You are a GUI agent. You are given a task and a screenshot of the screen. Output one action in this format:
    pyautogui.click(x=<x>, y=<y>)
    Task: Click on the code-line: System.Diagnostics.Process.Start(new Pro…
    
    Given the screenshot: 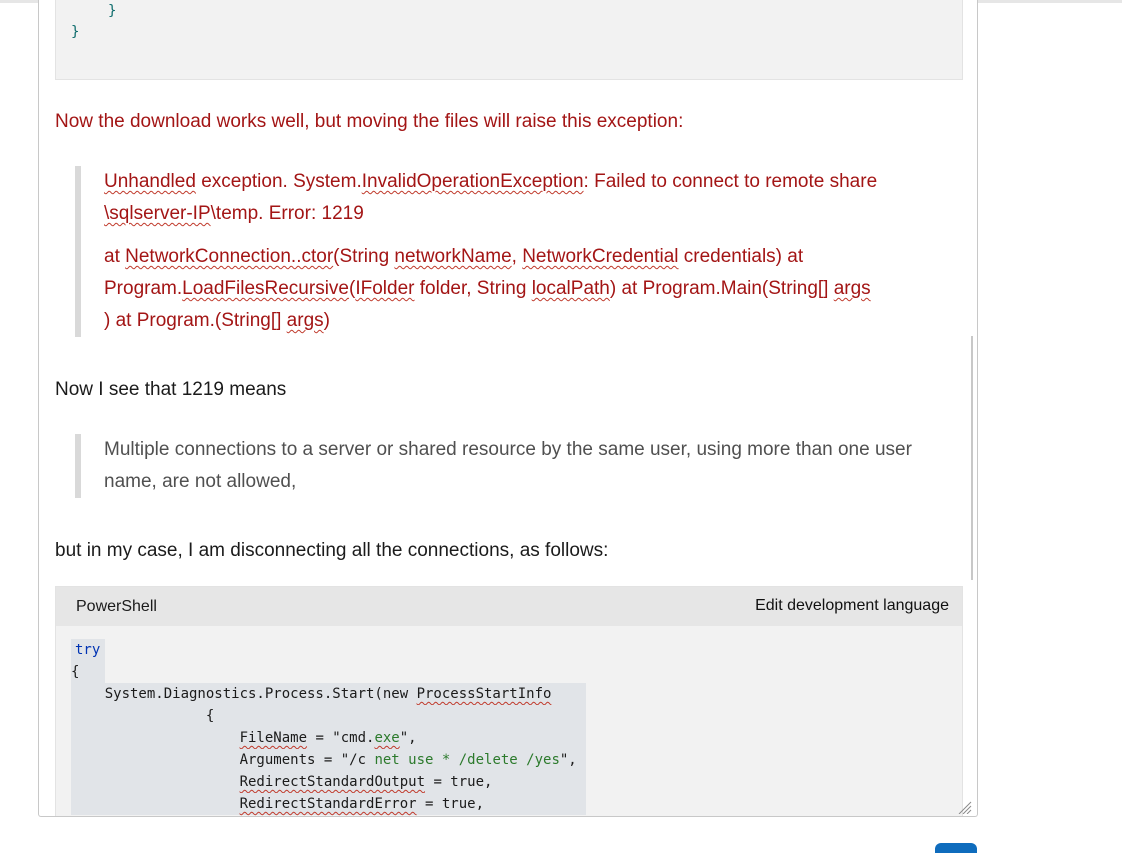 What is the action you would take?
    pyautogui.click(x=516, y=694)
    